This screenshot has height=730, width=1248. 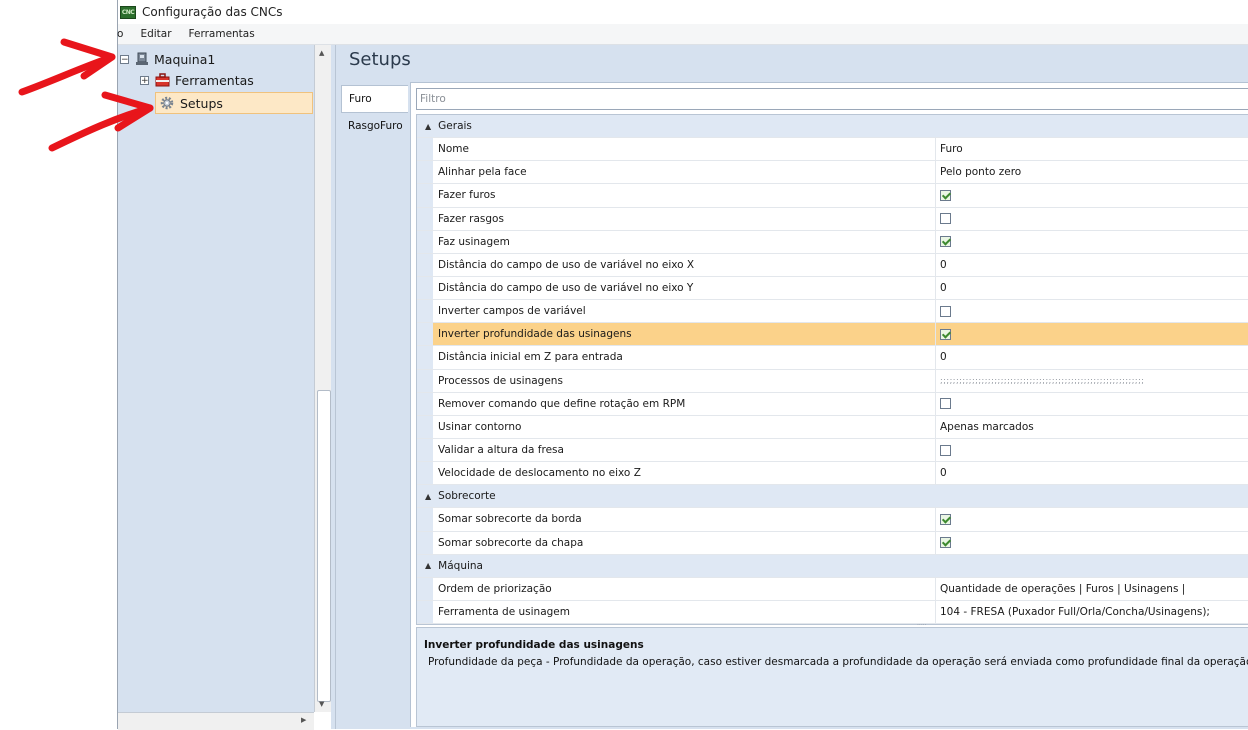 I want to click on menu-editar: Editar, so click(x=155, y=34).